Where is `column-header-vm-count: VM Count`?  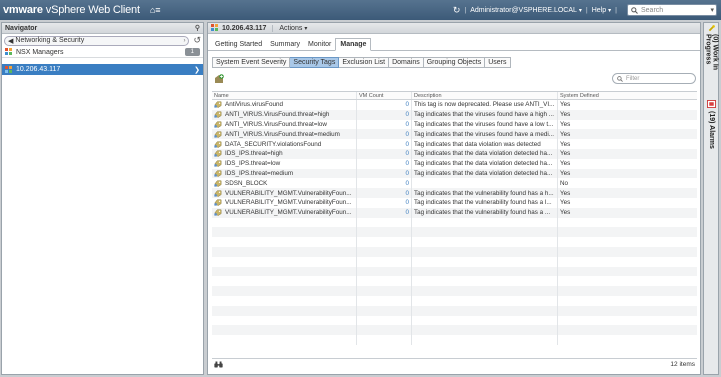
column-header-vm-count: VM Count is located at coordinates (384, 95).